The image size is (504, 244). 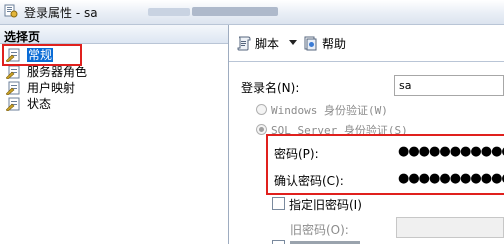 I want to click on script-button: 脚本, so click(x=257, y=43).